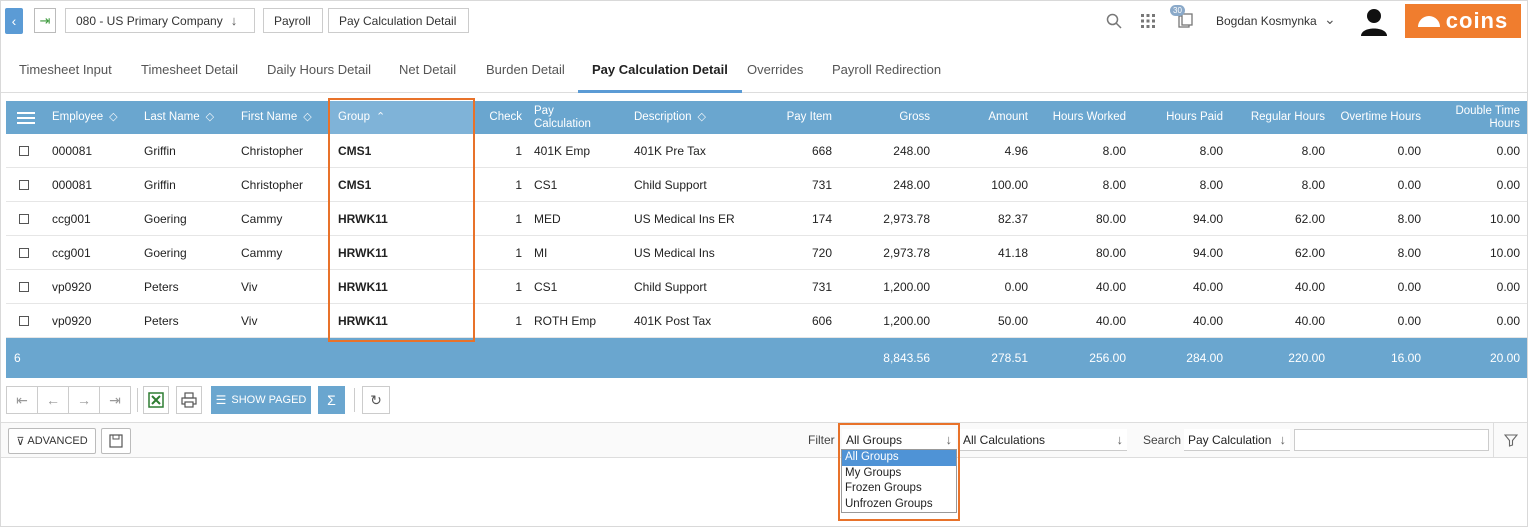 This screenshot has width=1528, height=527. Describe the element at coordinates (992, 117) in the screenshot. I see `column-amount: Amount` at that location.